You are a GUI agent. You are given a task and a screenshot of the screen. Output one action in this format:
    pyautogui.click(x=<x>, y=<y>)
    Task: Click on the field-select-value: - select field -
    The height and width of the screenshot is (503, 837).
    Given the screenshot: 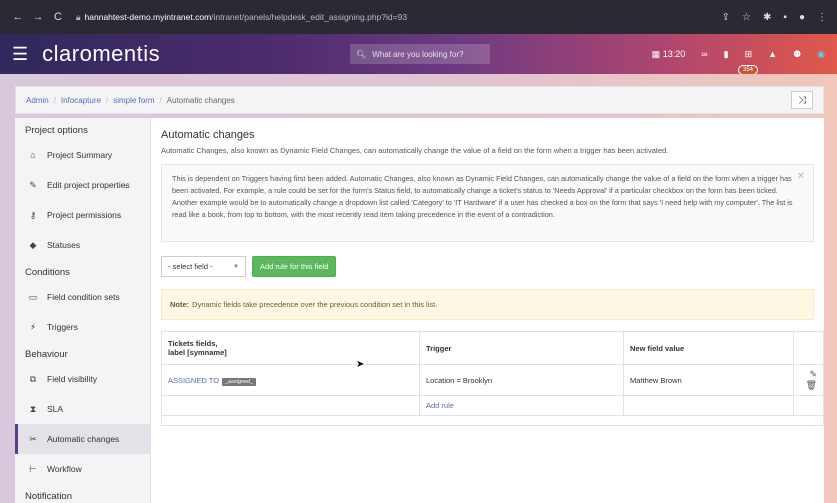 What is the action you would take?
    pyautogui.click(x=190, y=266)
    